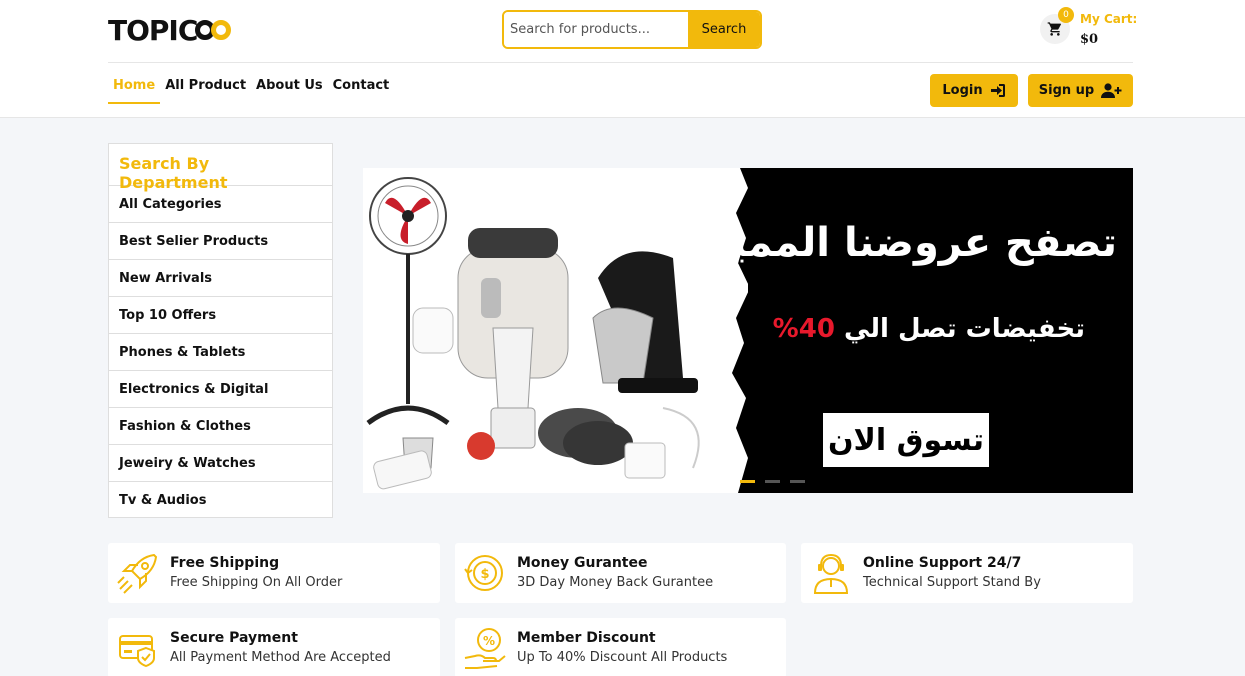 This screenshot has width=1245, height=676. What do you see at coordinates (234, 638) in the screenshot?
I see `feature-title: Secure Payment` at bounding box center [234, 638].